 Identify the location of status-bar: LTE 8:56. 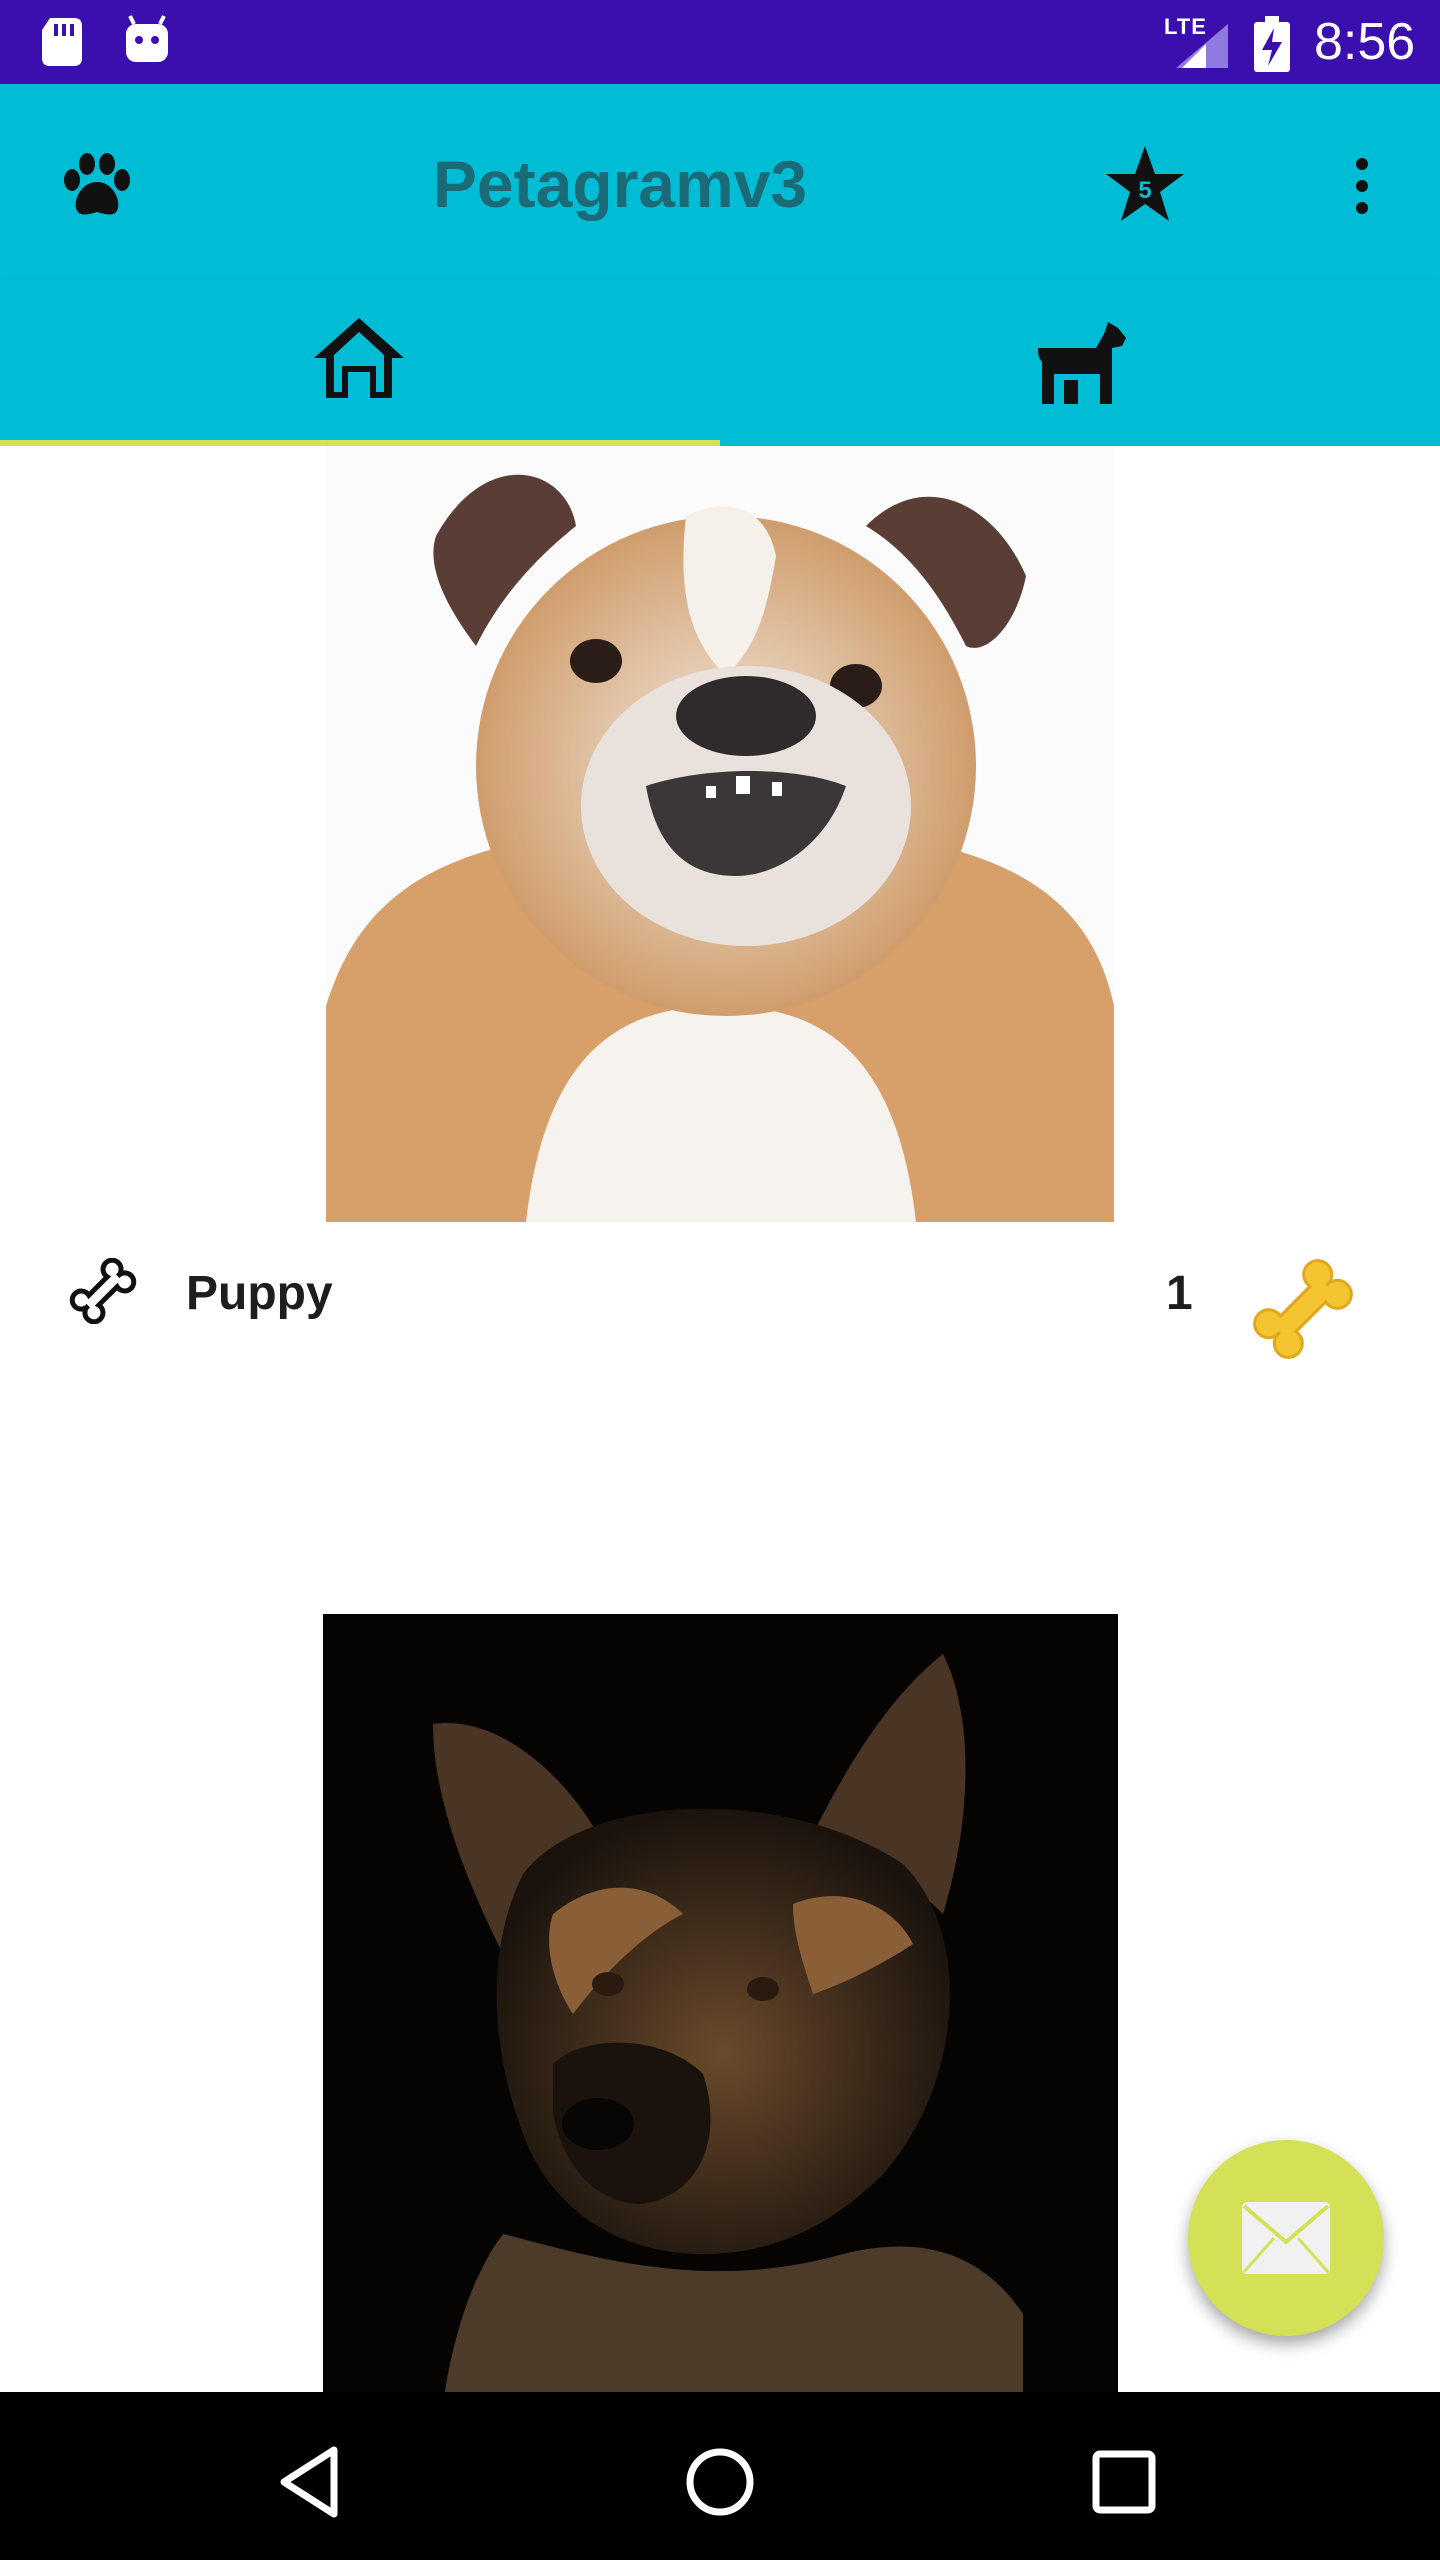
(720, 42).